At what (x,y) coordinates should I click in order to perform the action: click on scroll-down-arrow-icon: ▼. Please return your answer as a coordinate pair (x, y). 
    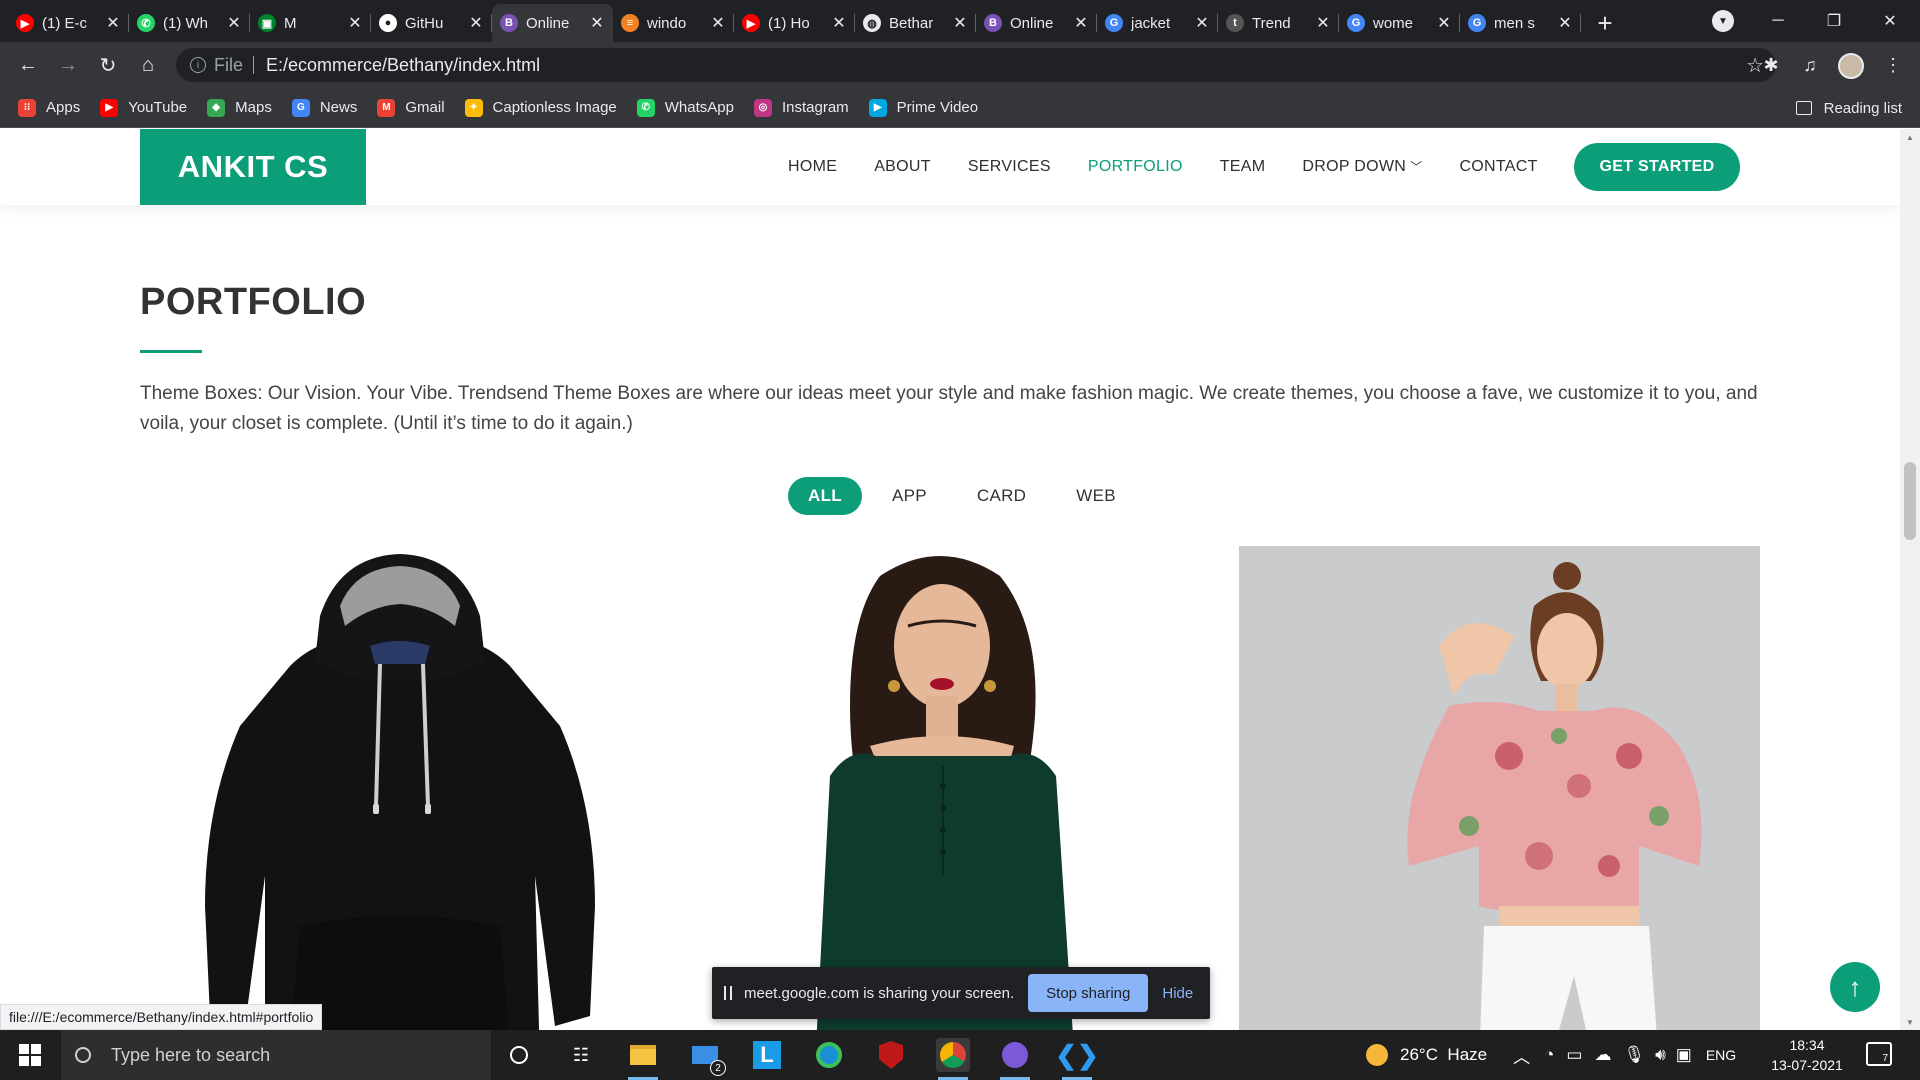
    Looking at the image, I should click on (1910, 1022).